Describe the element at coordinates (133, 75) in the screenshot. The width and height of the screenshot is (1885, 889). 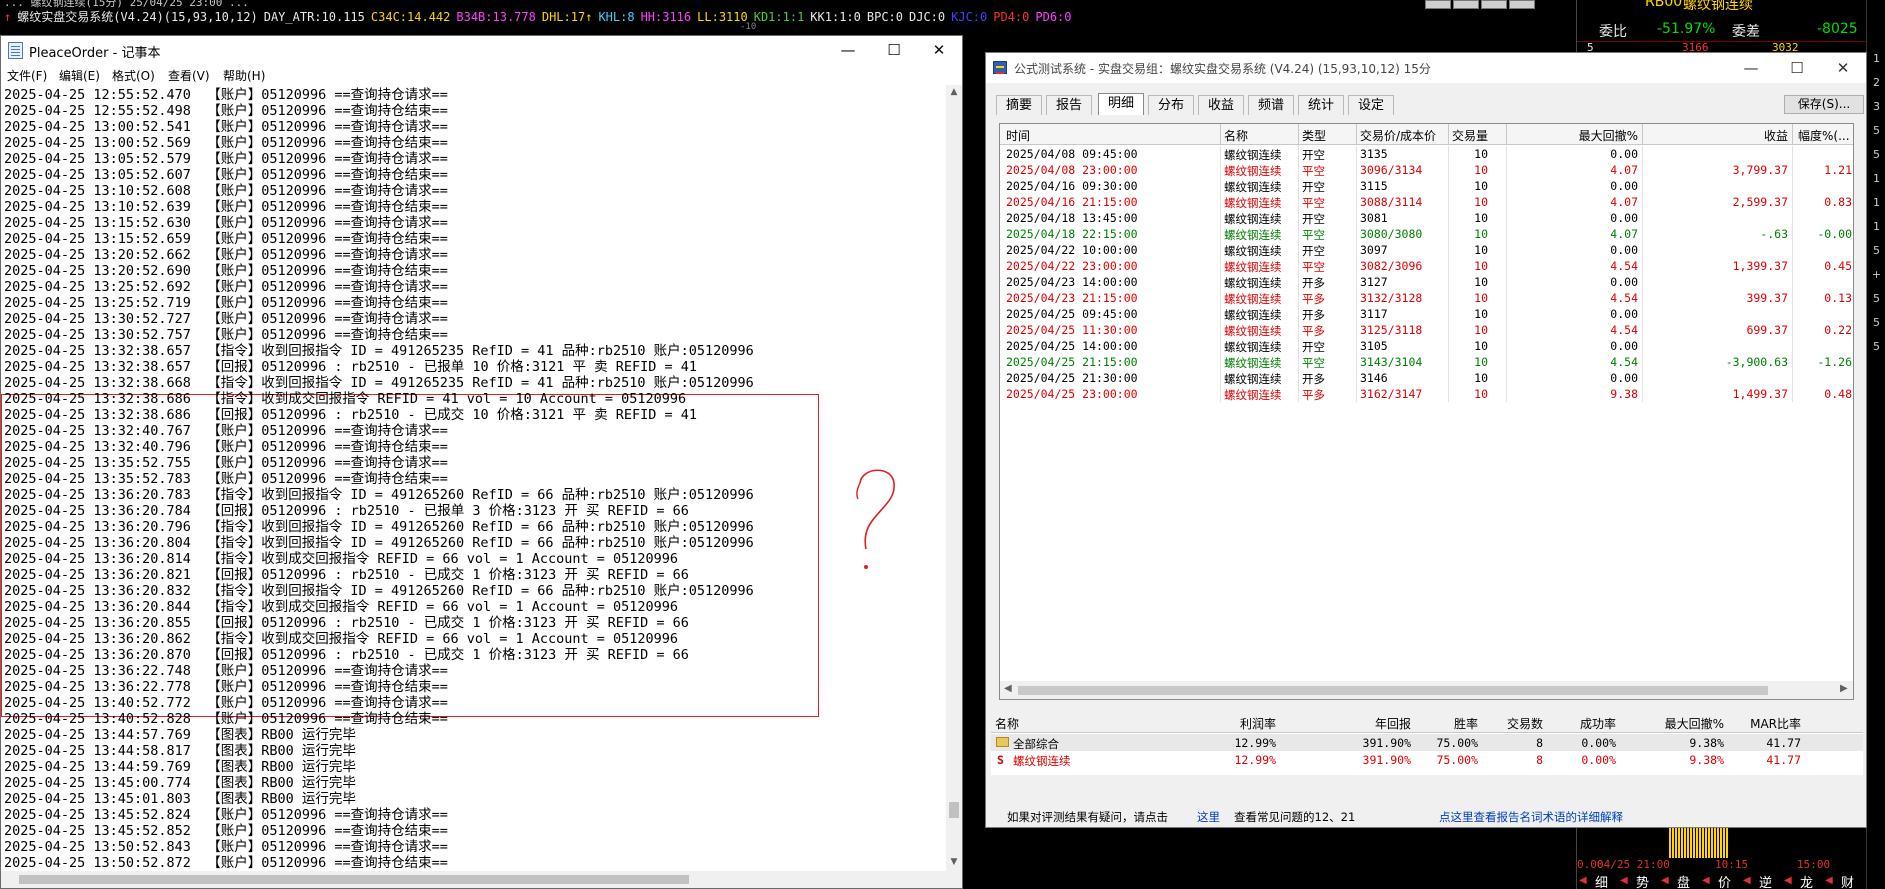
I see `menu-item: 格式(O)` at that location.